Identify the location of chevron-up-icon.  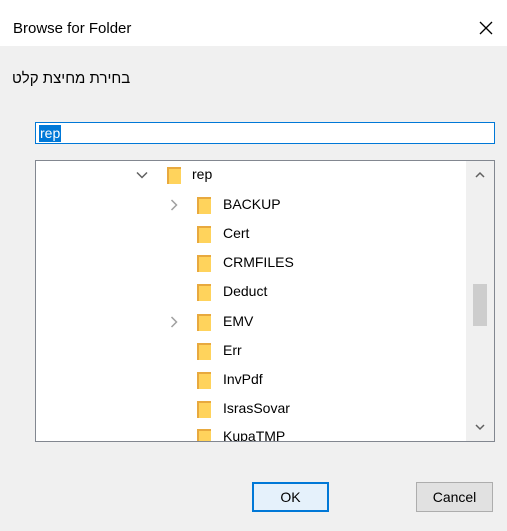
(480, 174).